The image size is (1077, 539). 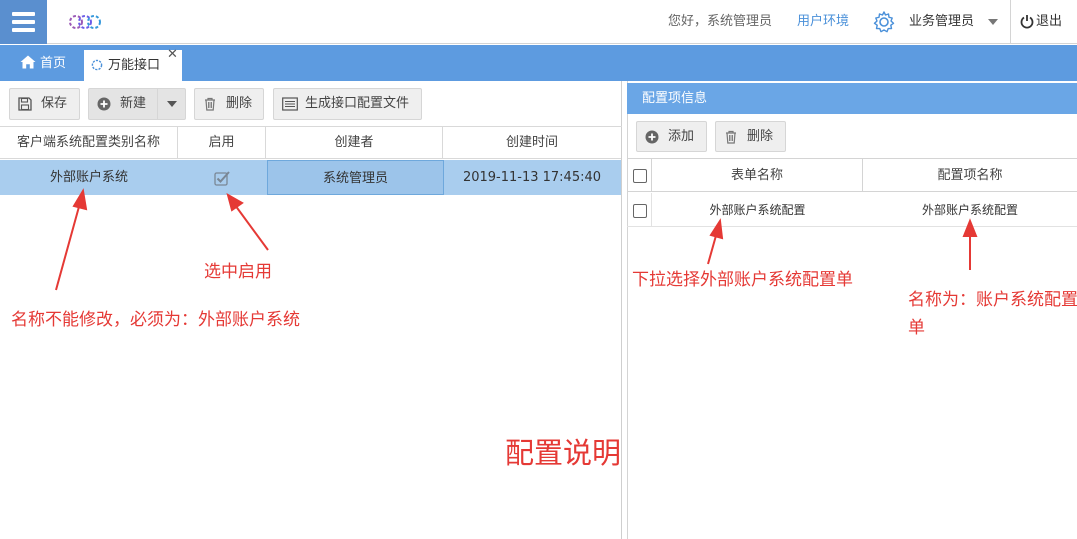 I want to click on gear-icon, so click(x=884, y=22).